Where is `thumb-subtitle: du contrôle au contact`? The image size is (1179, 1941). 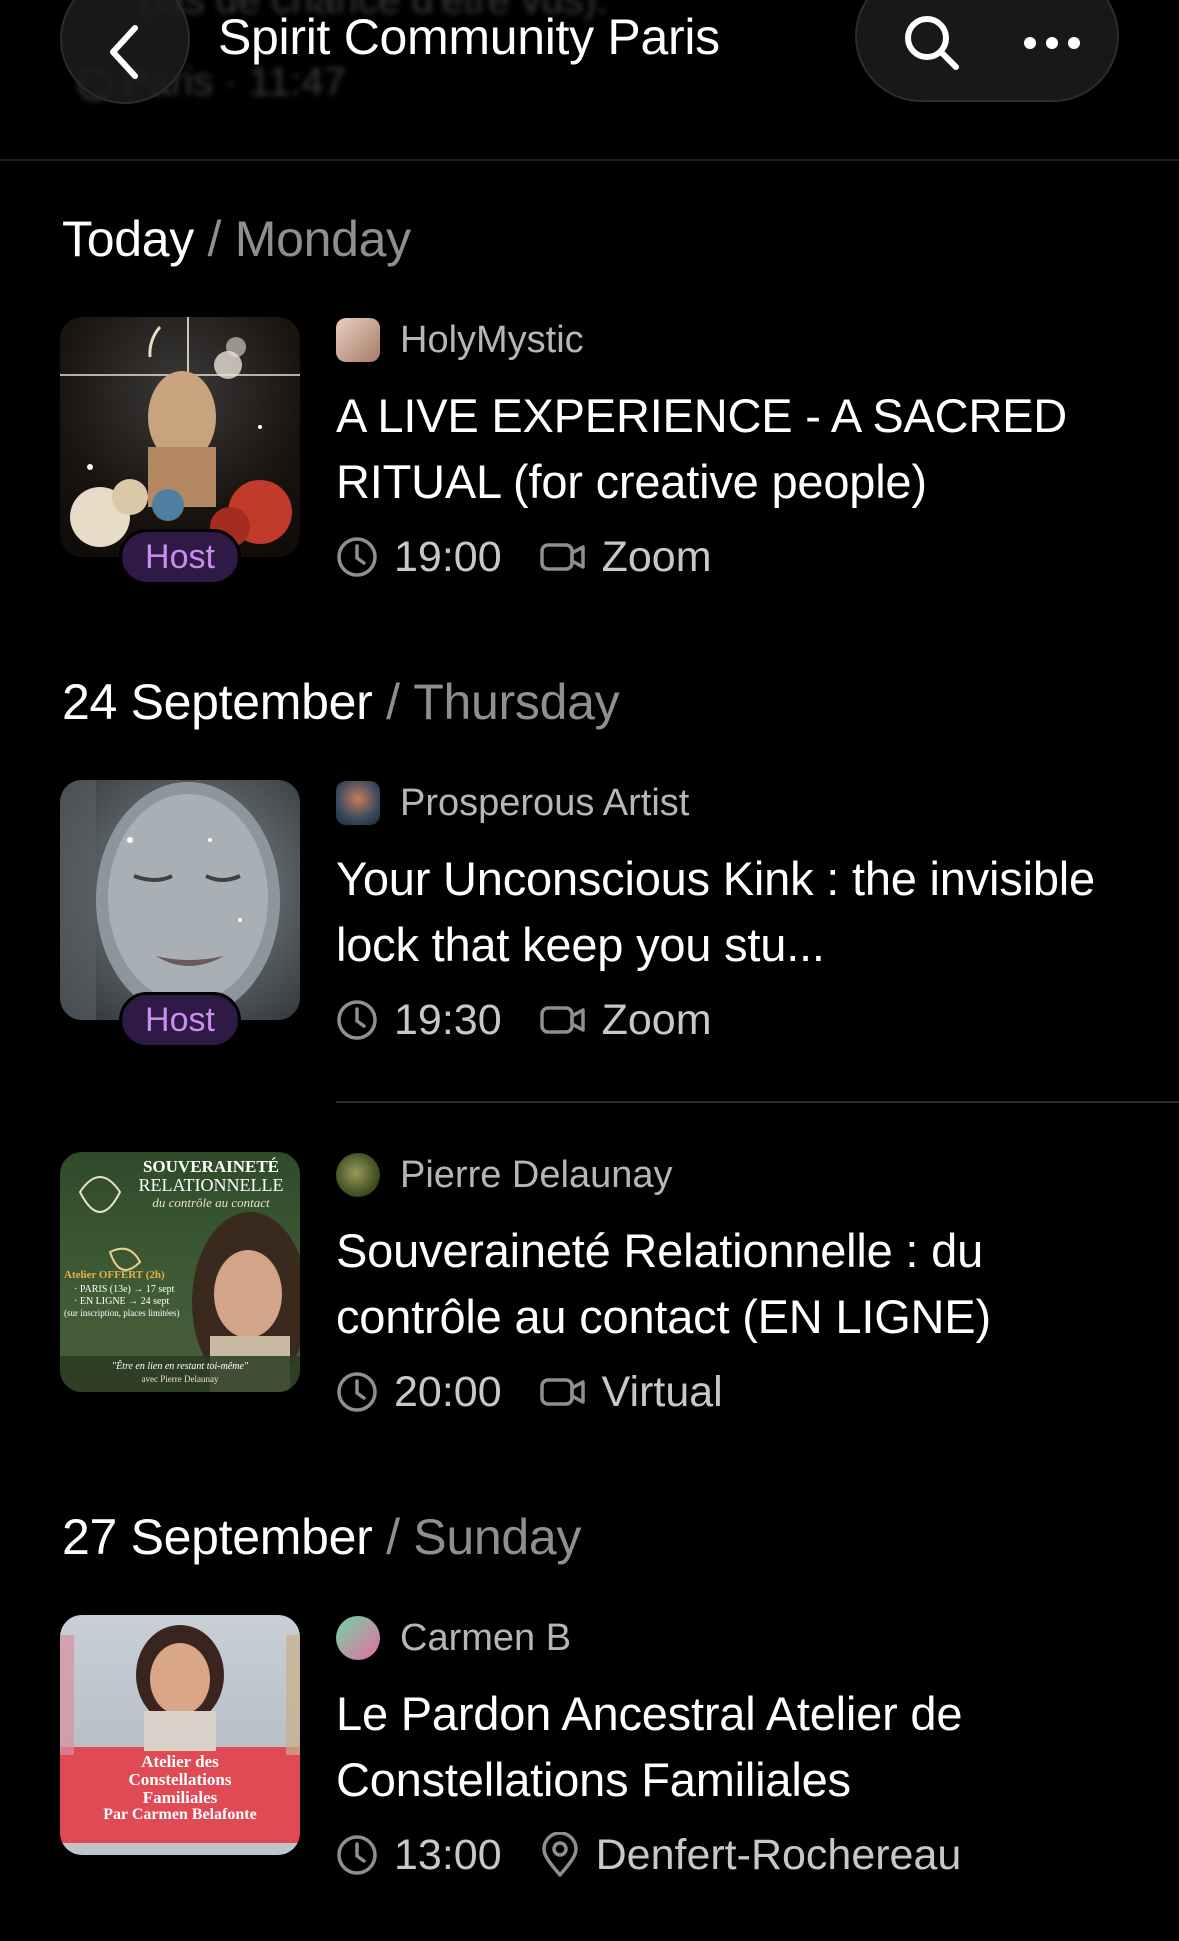 thumb-subtitle: du contrôle au contact is located at coordinates (211, 1202).